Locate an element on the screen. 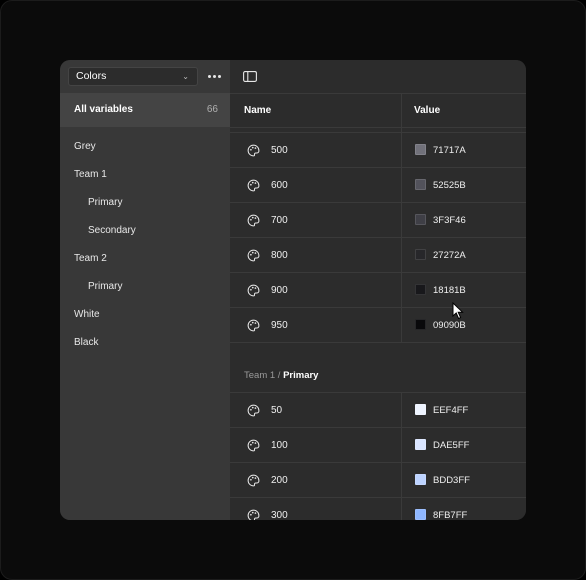  variable-name: 800 is located at coordinates (279, 255).